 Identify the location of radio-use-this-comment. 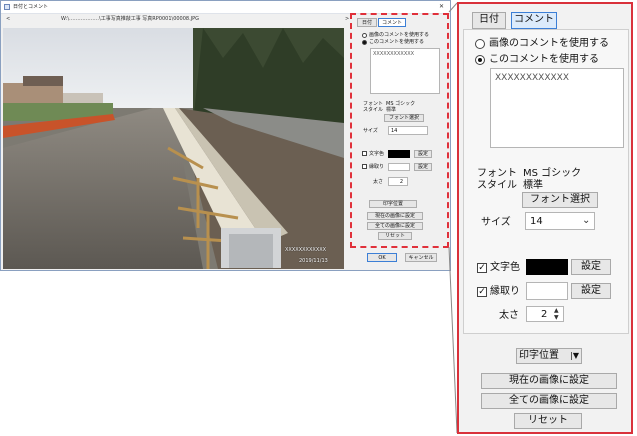
(480, 60).